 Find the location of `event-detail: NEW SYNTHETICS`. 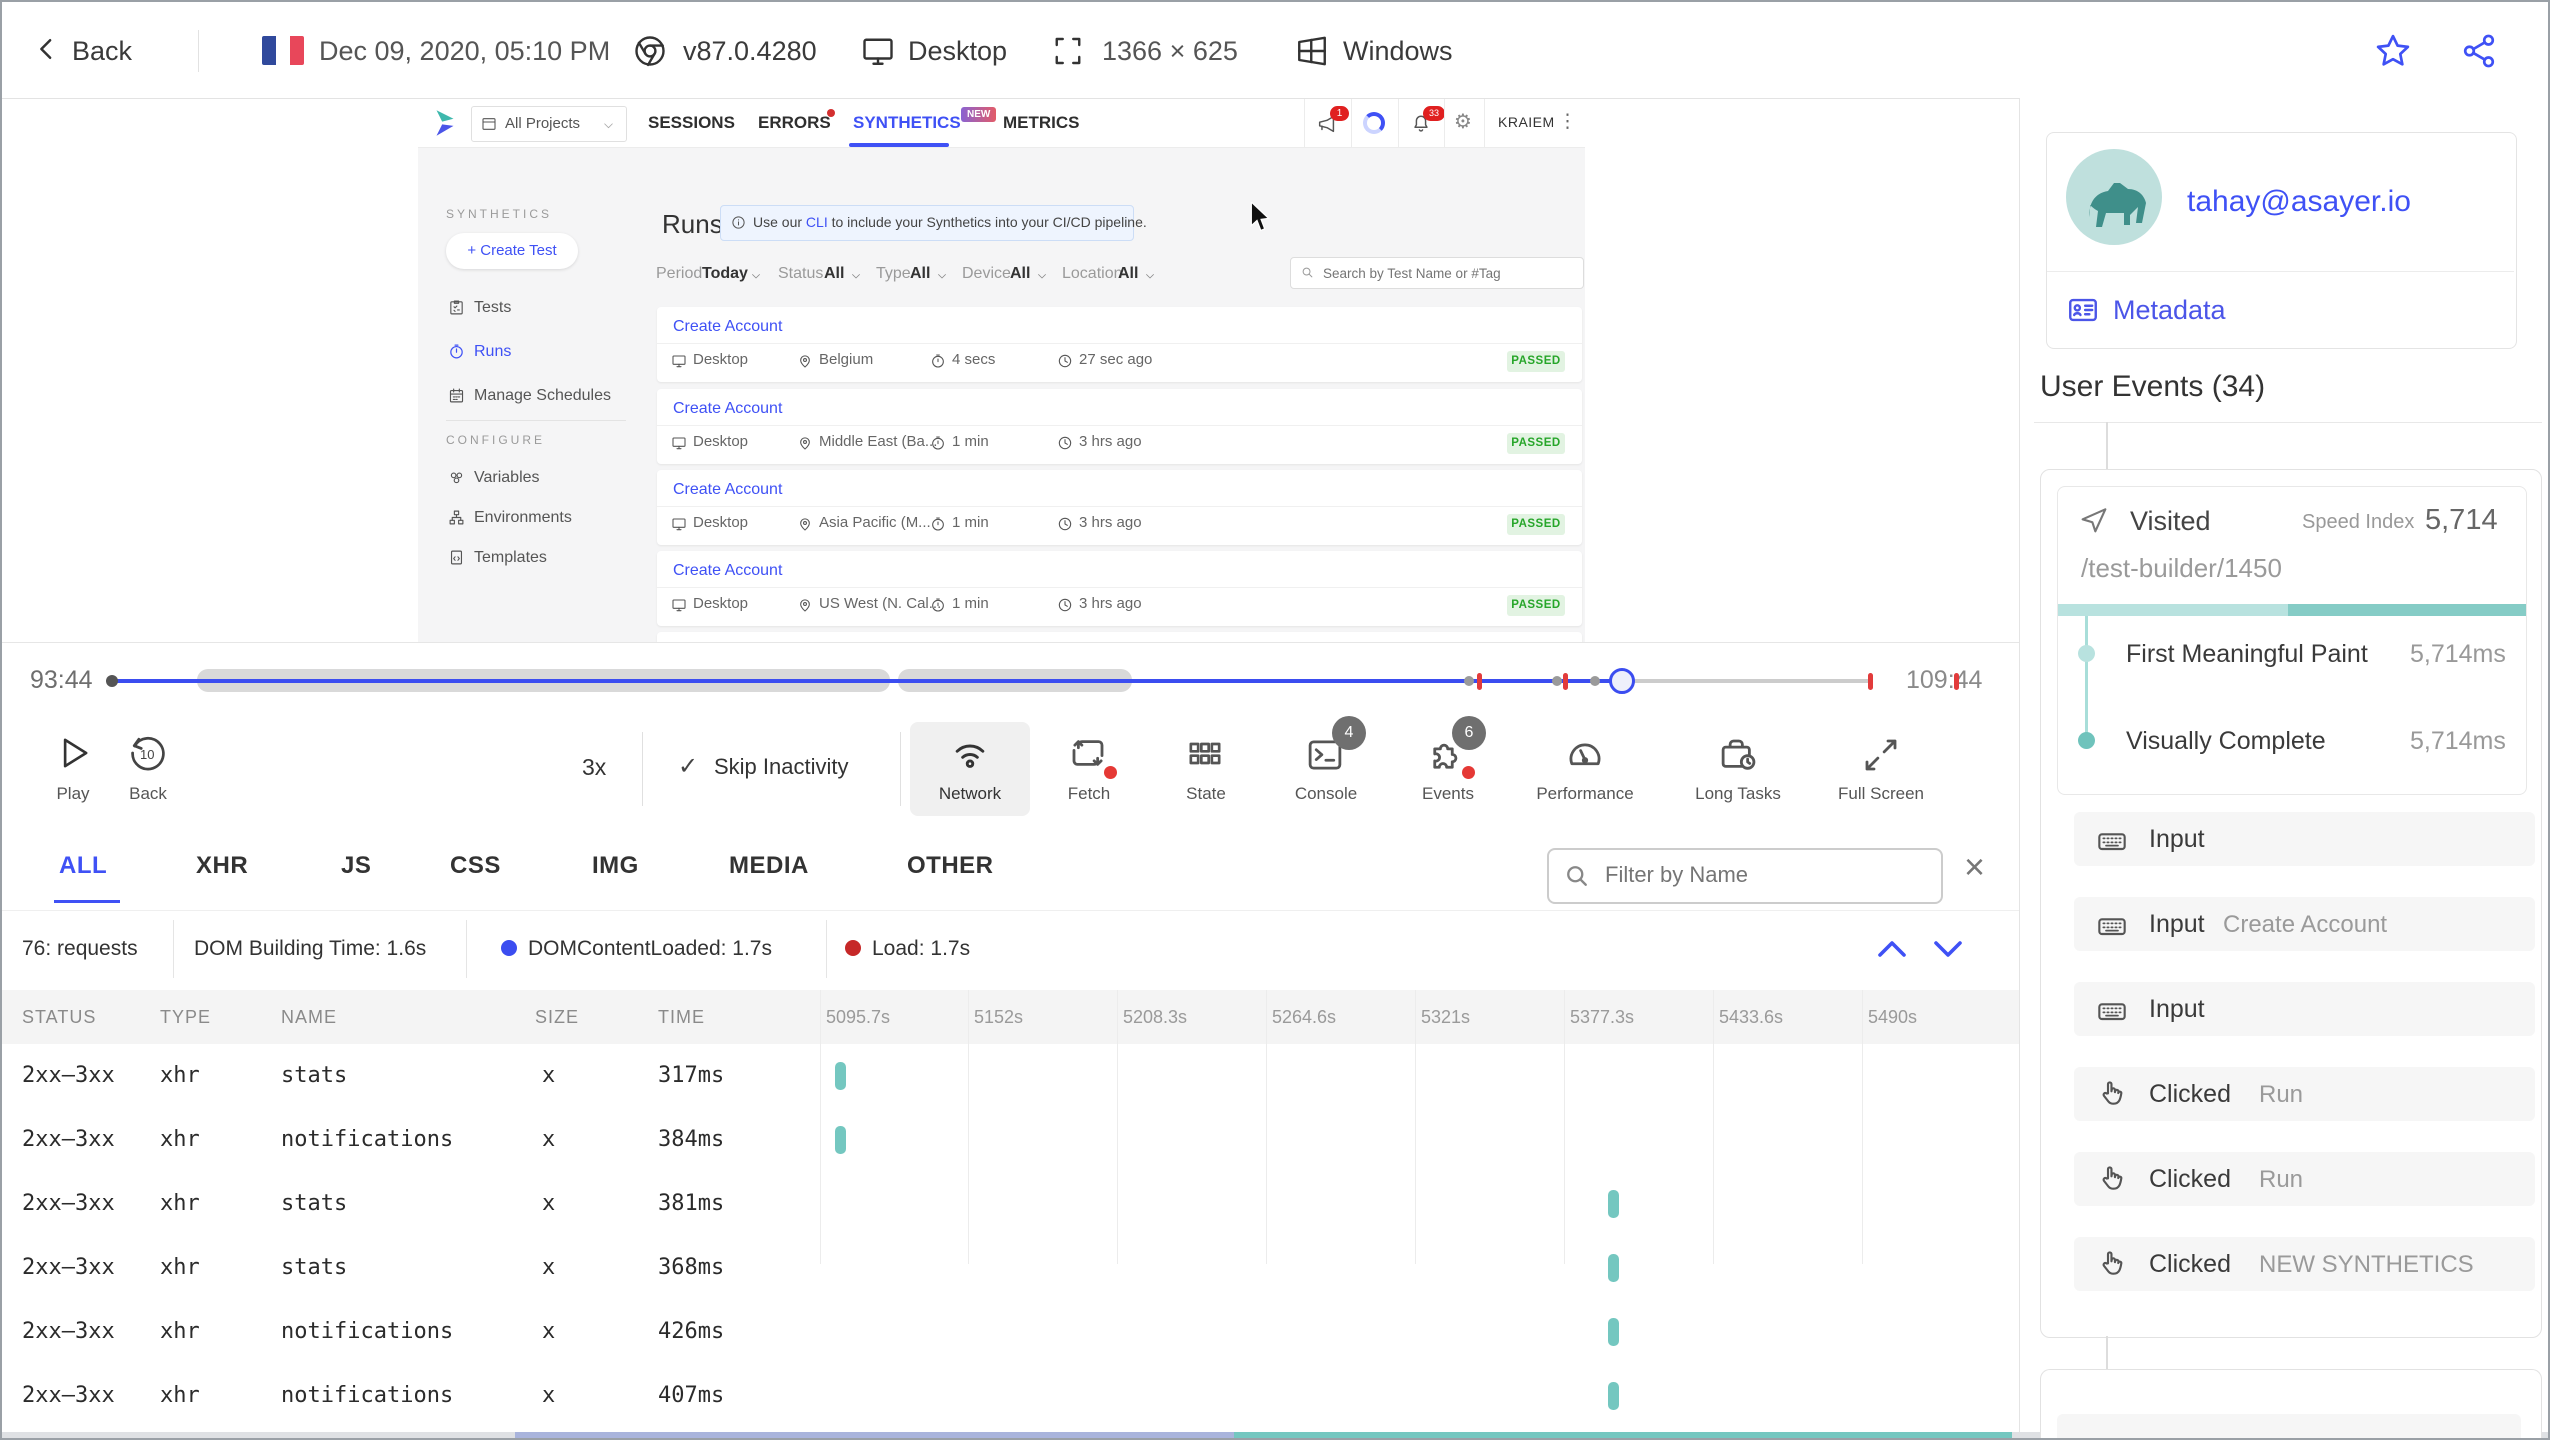

event-detail: NEW SYNTHETICS is located at coordinates (2366, 1264).